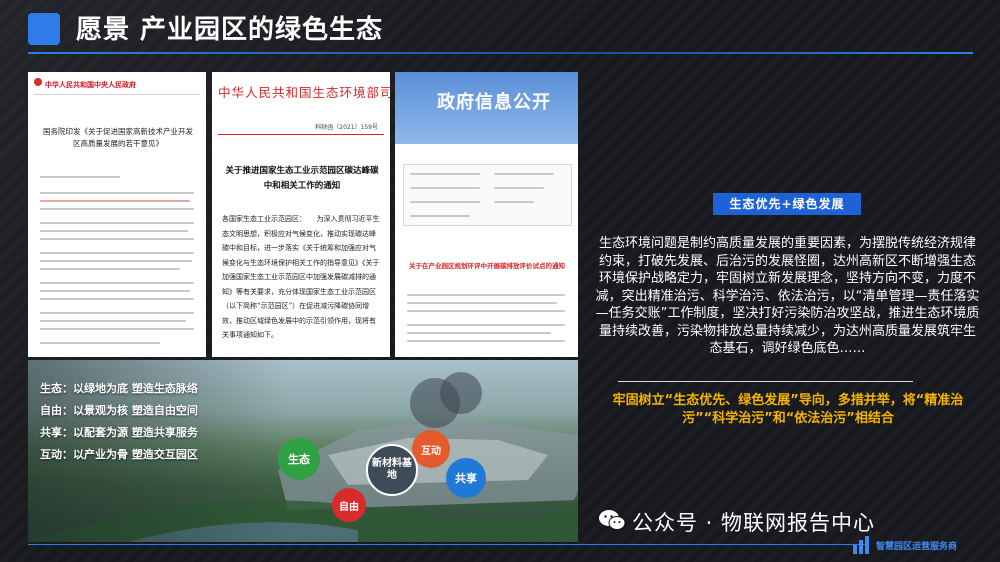  What do you see at coordinates (118, 137) in the screenshot?
I see `doc1-title: 国务院印发《关于促进国家高新技术产业开发区高质量发展的若干意见》` at bounding box center [118, 137].